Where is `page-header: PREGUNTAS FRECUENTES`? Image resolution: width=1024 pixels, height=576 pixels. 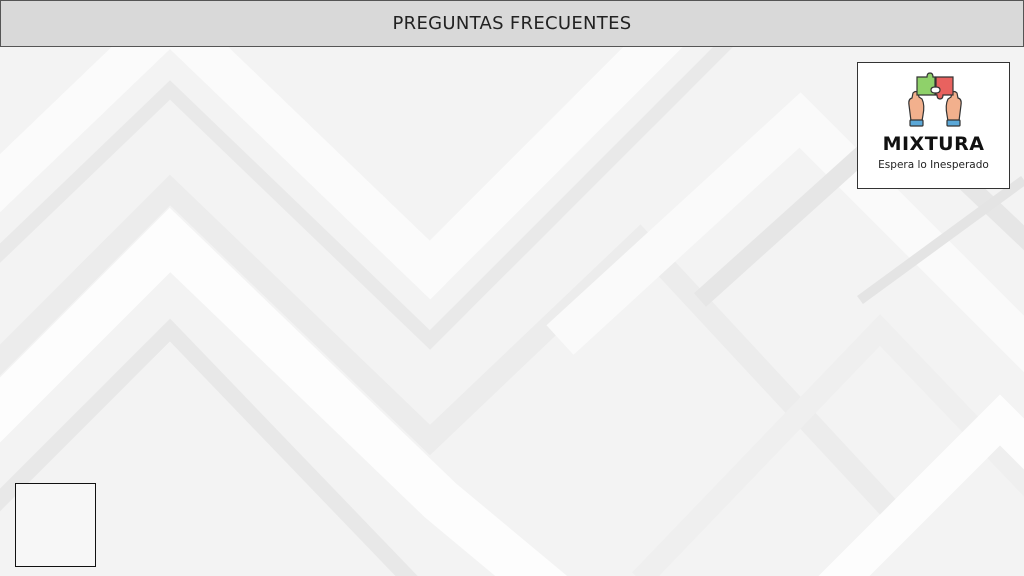
page-header: PREGUNTAS FRECUENTES is located at coordinates (512, 23).